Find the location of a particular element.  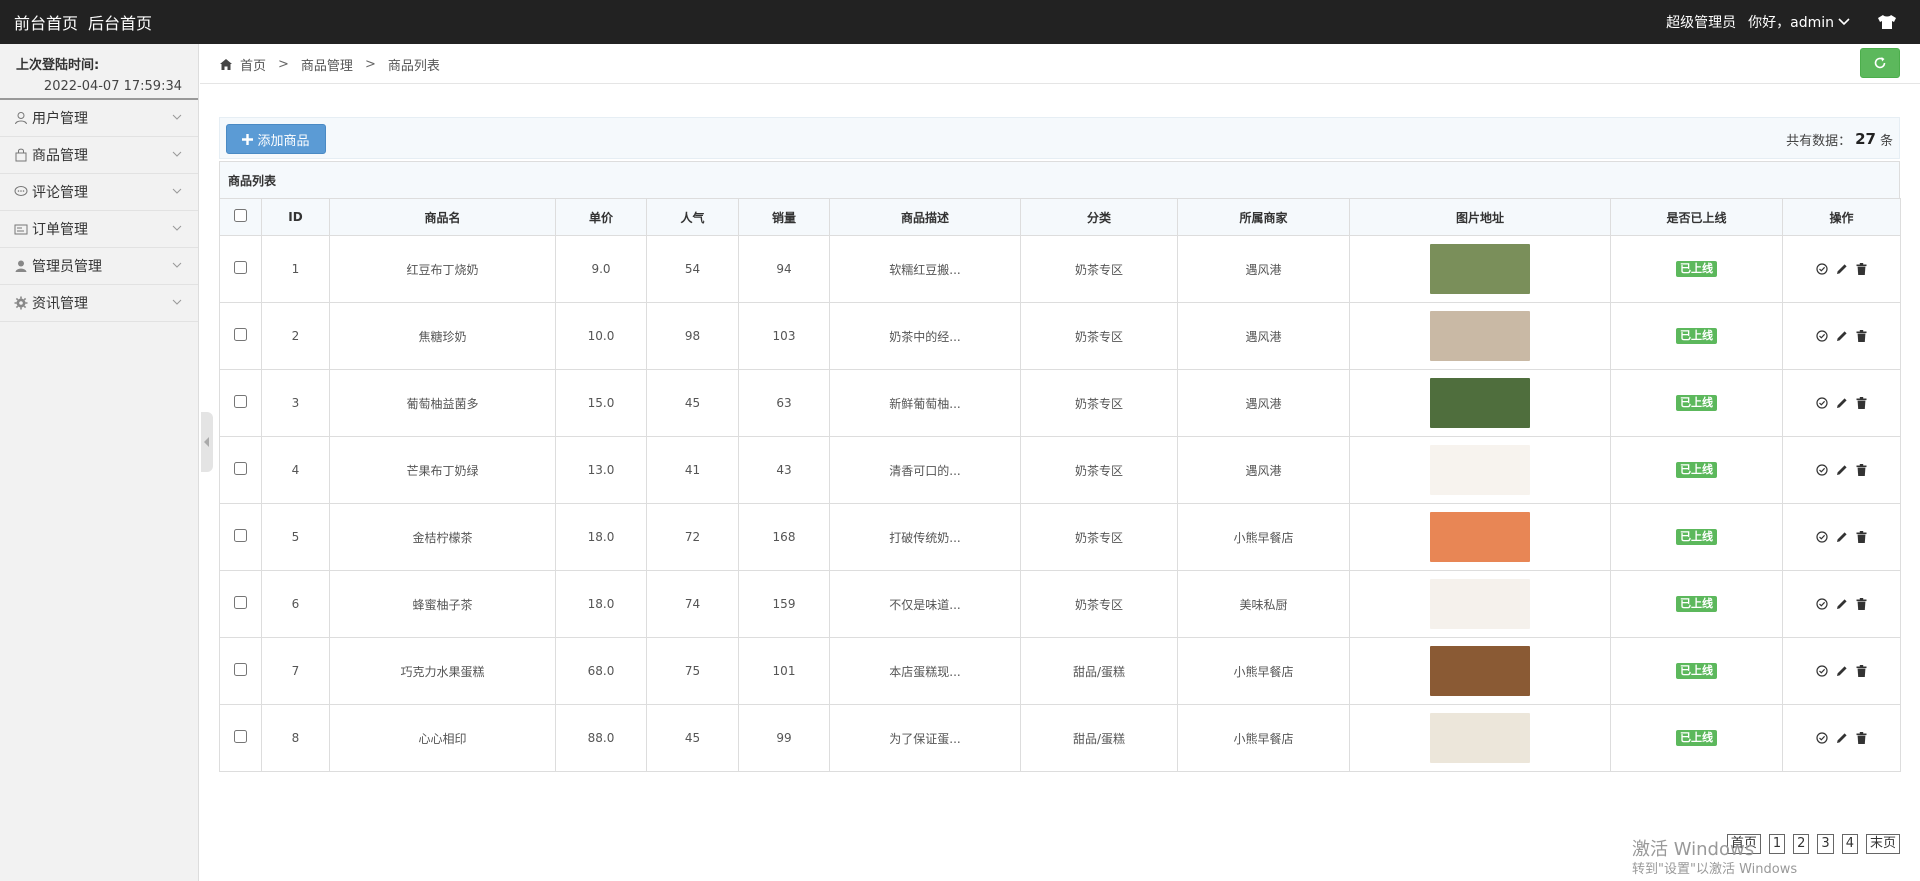

table-row: 5 金桔柠檬茶 18.0 72 168 打破传统奶... 奶茶专区 小熊早餐店 已上线 is located at coordinates (1060, 537).